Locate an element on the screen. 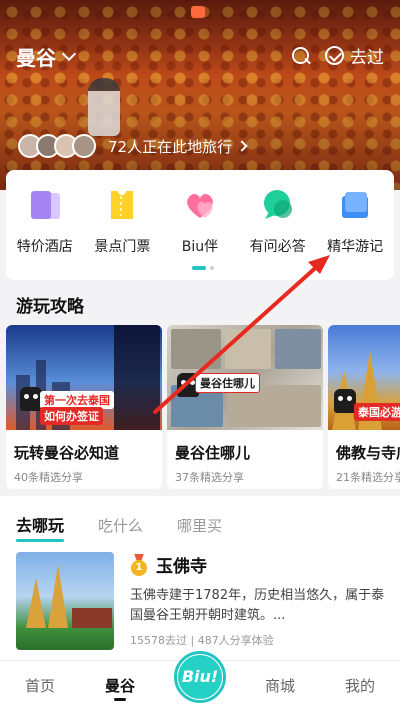  nav-home: 首页 is located at coordinates (40, 685).